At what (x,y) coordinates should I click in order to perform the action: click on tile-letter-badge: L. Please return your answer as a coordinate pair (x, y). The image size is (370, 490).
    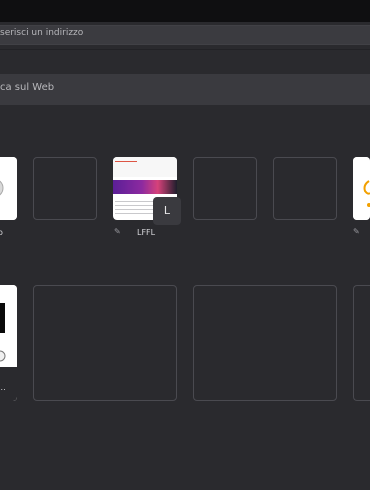
    Looking at the image, I should click on (167, 211).